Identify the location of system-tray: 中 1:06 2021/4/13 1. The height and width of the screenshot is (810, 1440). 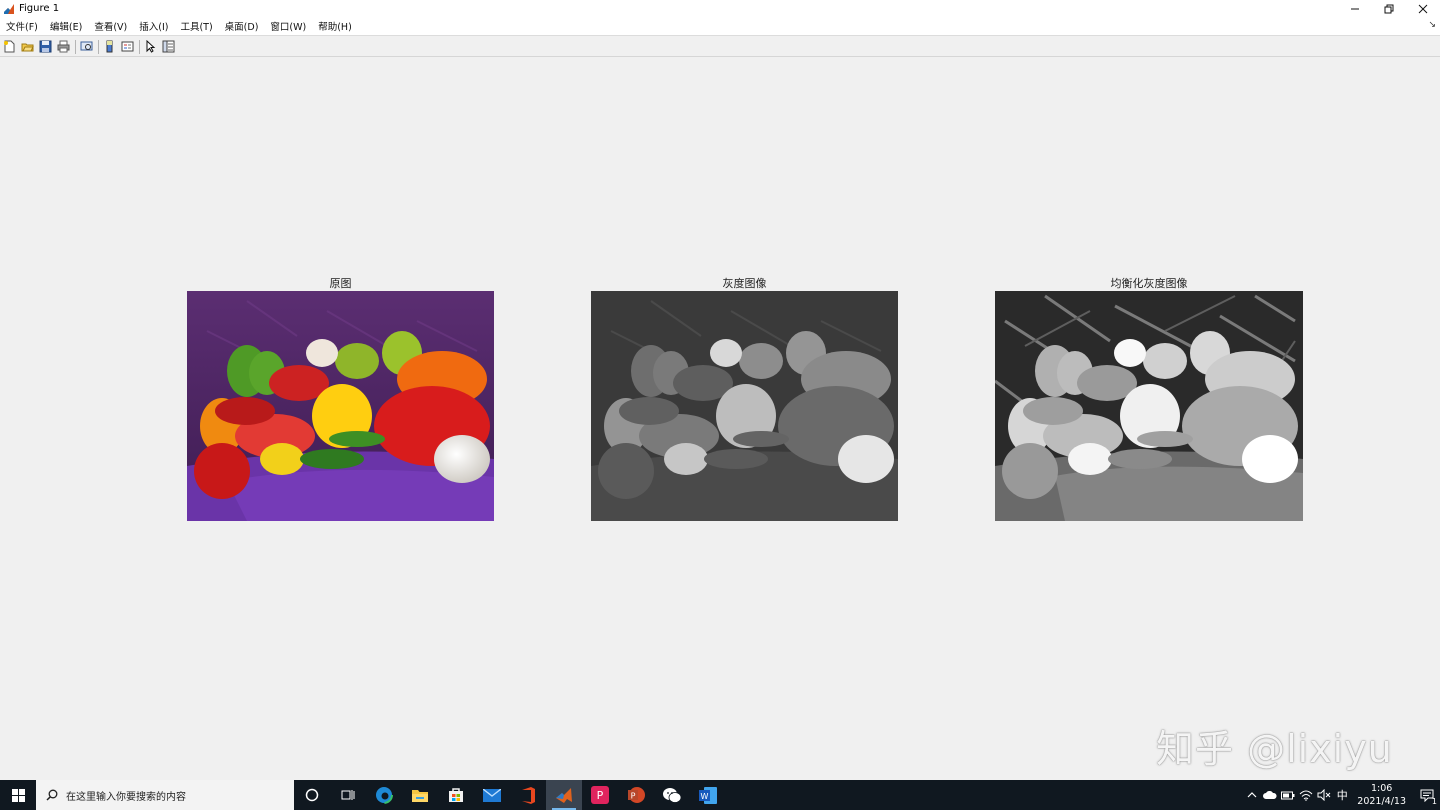
(1341, 795).